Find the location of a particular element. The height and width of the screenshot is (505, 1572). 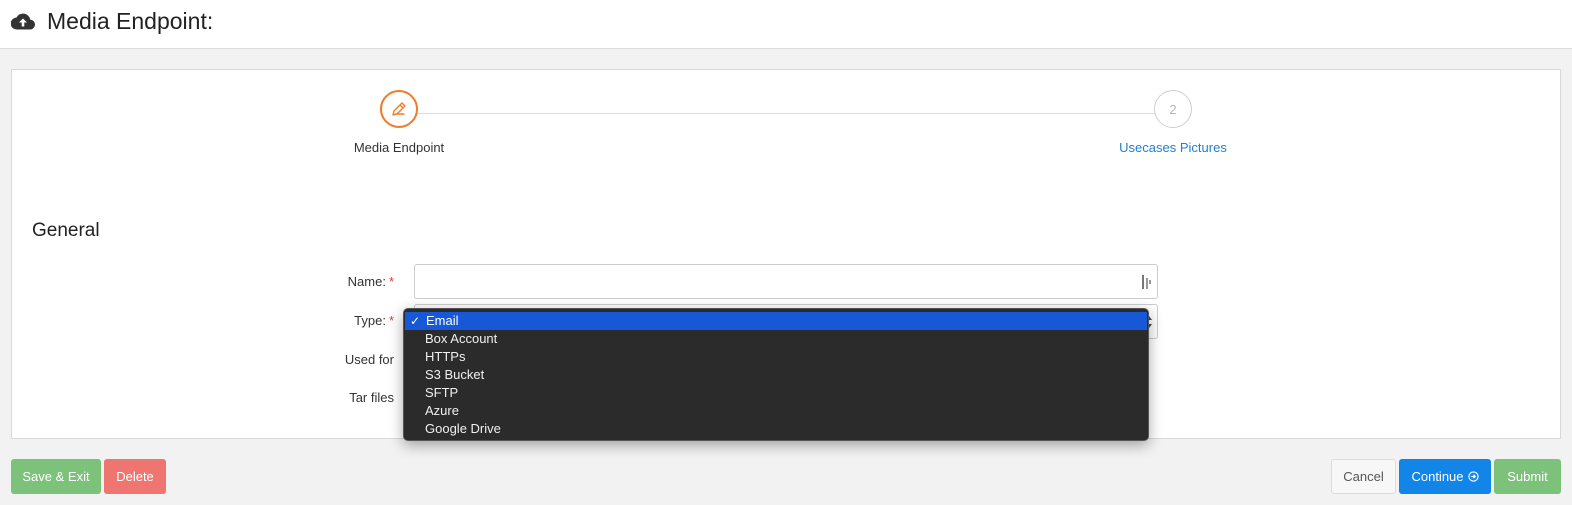

continue-button: Continue is located at coordinates (1445, 476).